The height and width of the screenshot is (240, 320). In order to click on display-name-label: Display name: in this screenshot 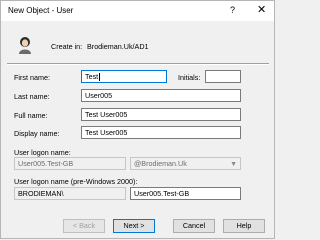, I will do `click(37, 133)`.